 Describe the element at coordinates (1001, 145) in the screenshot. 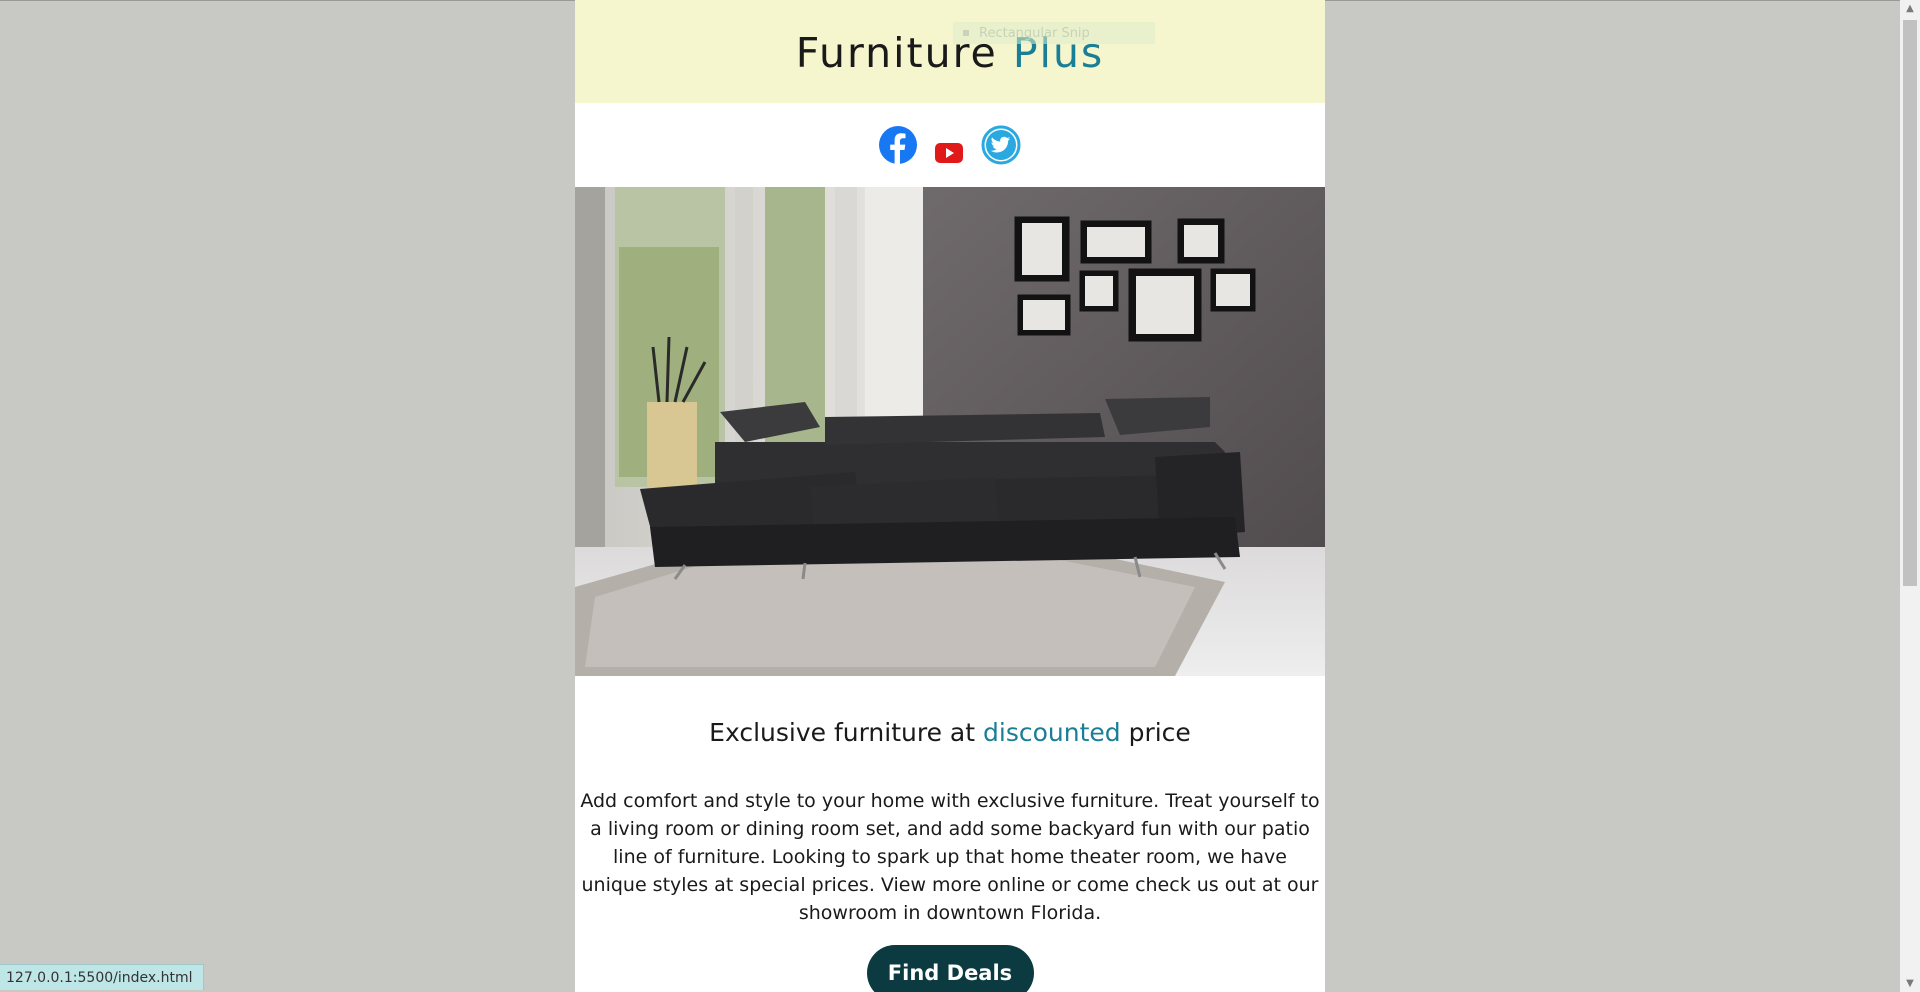

I see `twitter-icon` at that location.